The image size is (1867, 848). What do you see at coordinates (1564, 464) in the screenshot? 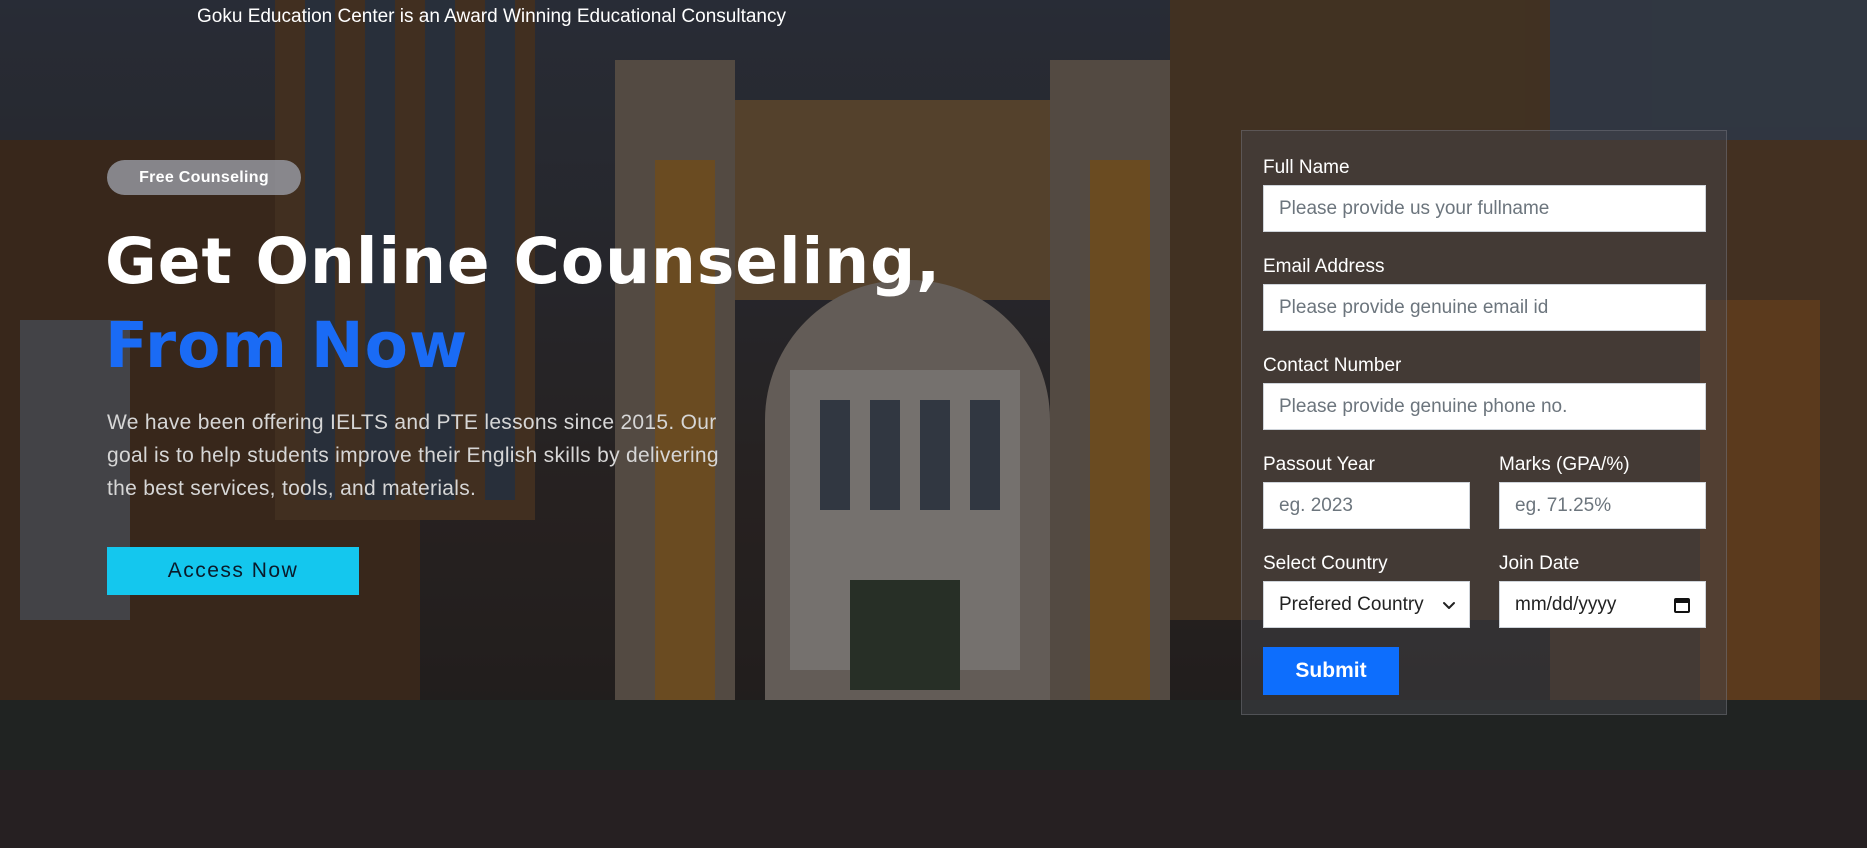
I see `marks-label: Marks (GPA/%)` at bounding box center [1564, 464].